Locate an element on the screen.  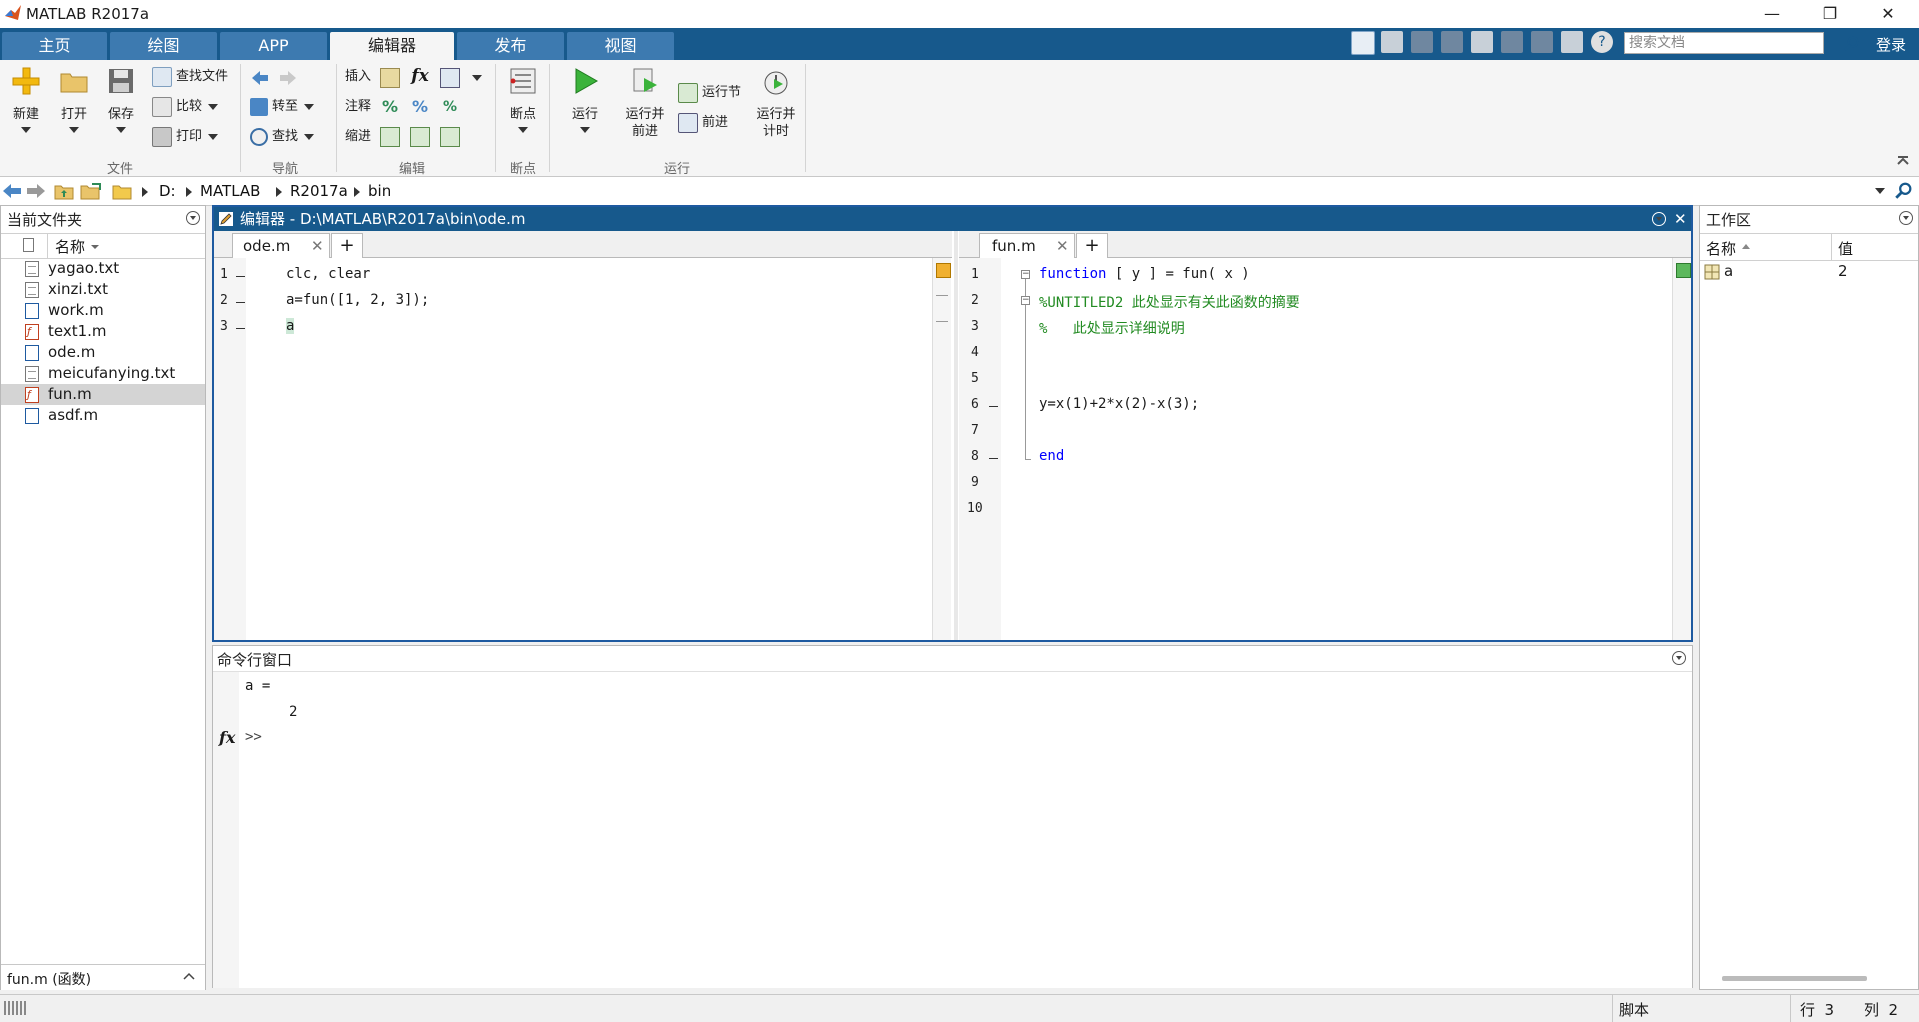
editor-close-icon: ✕ is located at coordinates (1680, 219).